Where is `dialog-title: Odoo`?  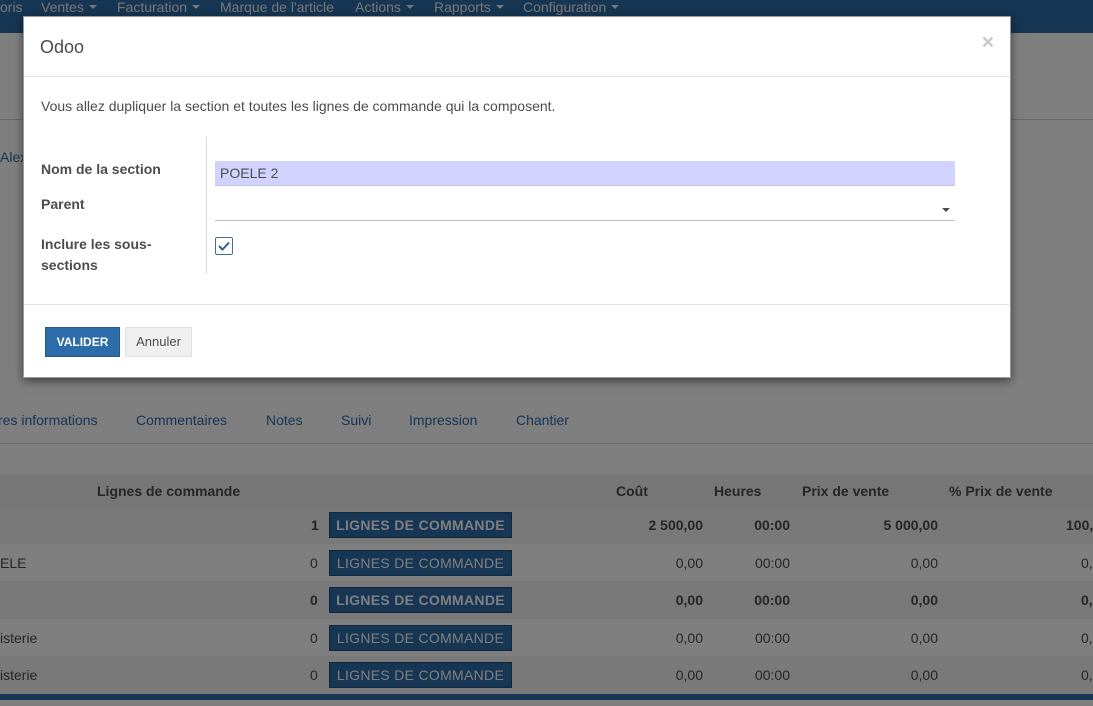 dialog-title: Odoo is located at coordinates (62, 47).